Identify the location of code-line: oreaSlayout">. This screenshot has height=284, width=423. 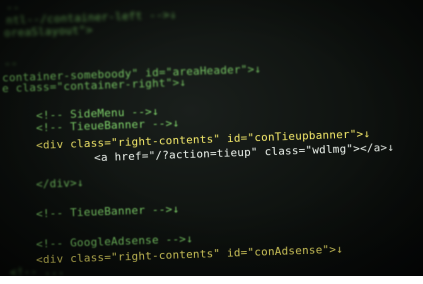
(48, 31).